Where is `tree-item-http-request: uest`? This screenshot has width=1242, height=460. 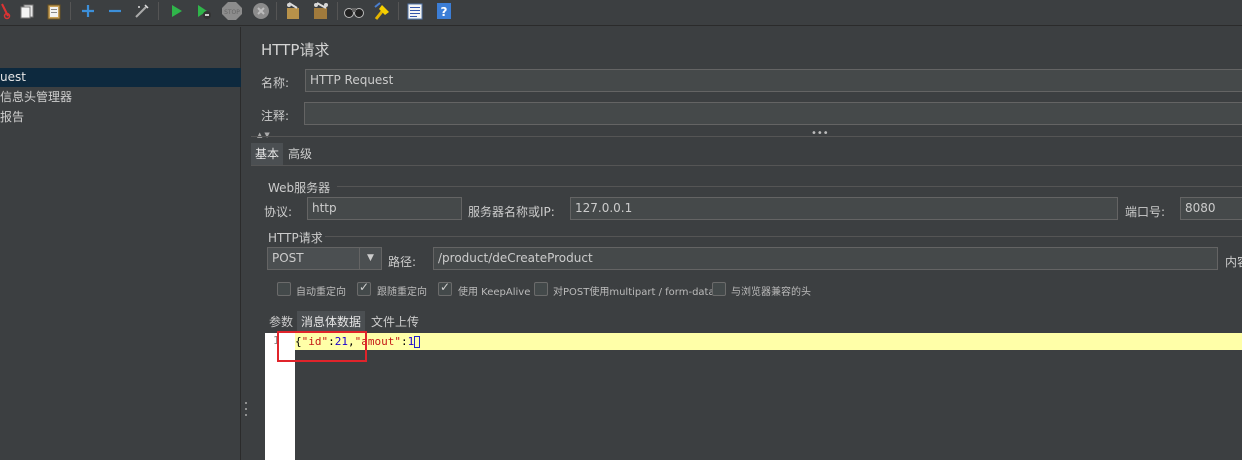 tree-item-http-request: uest is located at coordinates (120, 77).